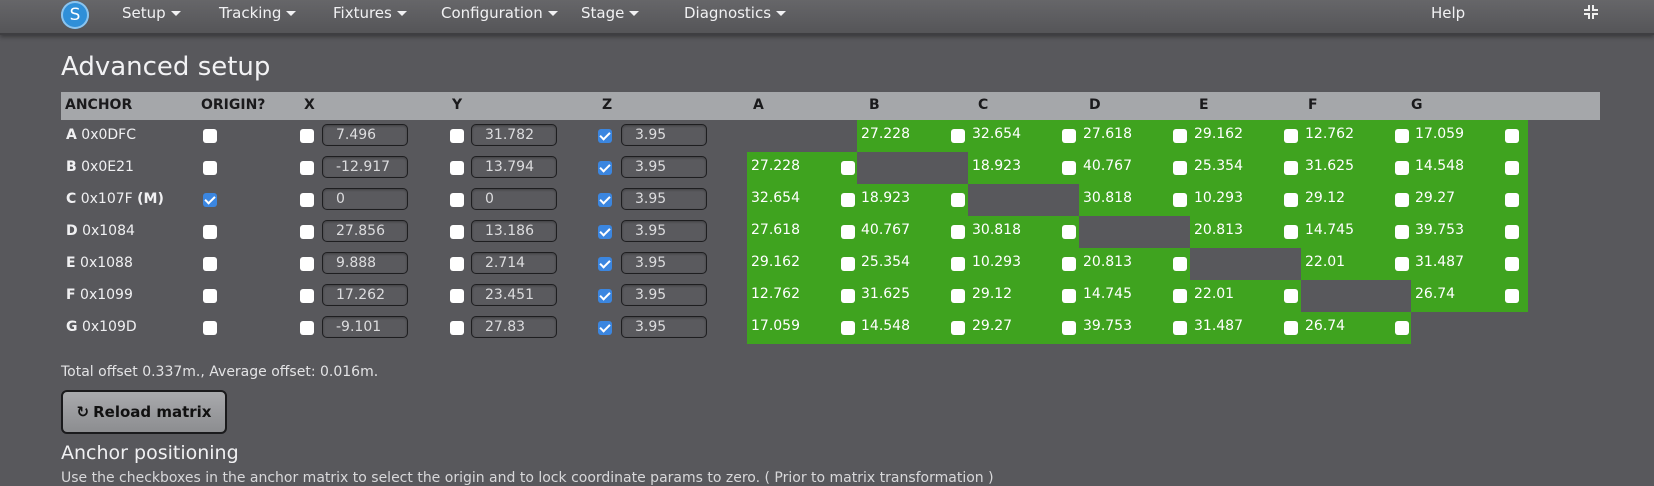 The height and width of the screenshot is (486, 1654). Describe the element at coordinates (1591, 12) in the screenshot. I see `fullscreen-icon` at that location.